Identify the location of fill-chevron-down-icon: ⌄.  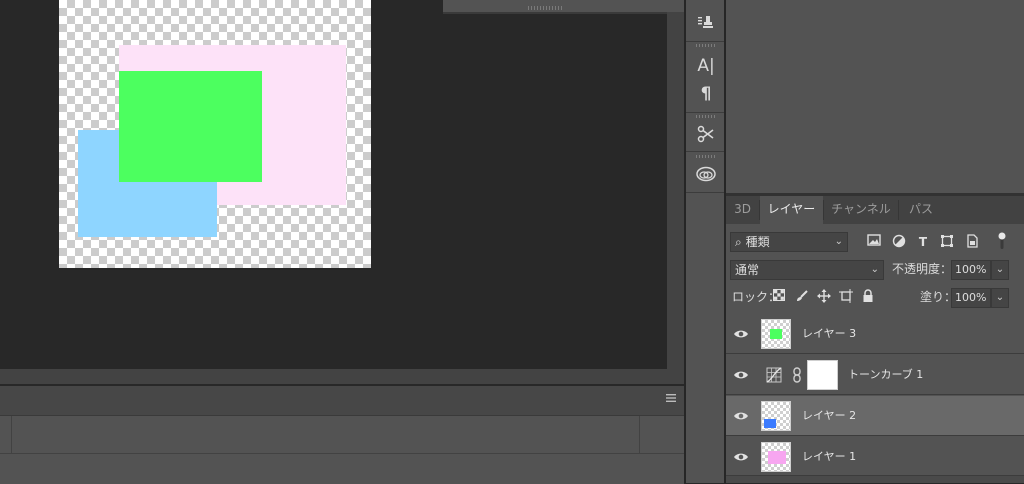
(1000, 298).